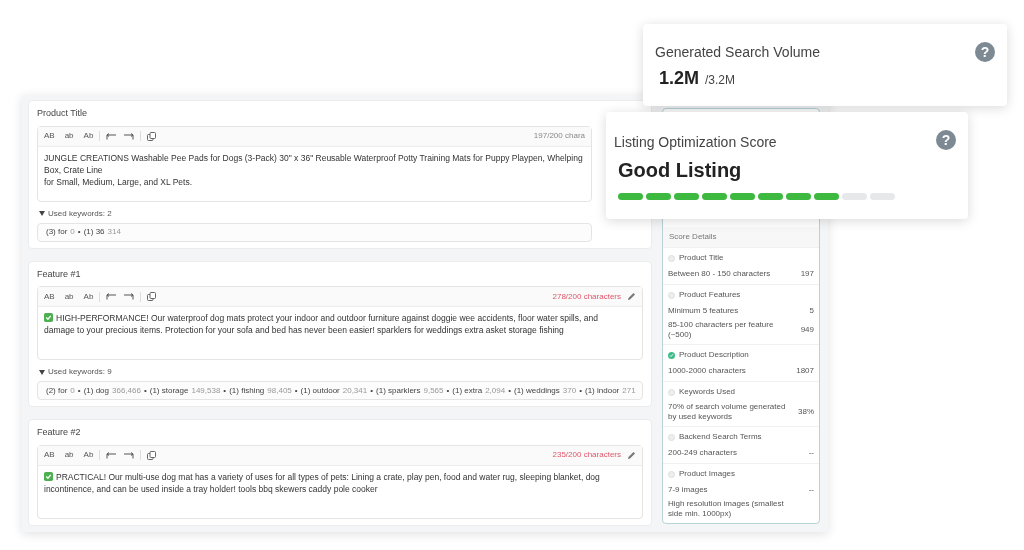 The width and height of the screenshot is (1024, 550). I want to click on keyword: (1) fishing, so click(247, 390).